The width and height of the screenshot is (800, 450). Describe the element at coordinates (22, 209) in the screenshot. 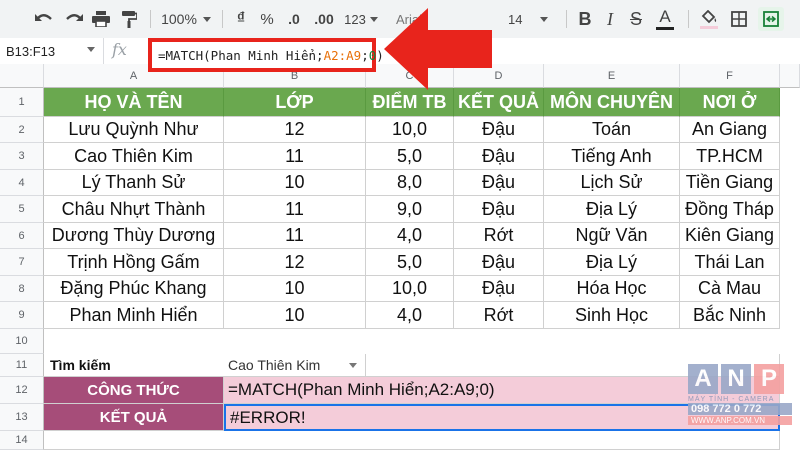

I see `row-header-5: 5` at that location.